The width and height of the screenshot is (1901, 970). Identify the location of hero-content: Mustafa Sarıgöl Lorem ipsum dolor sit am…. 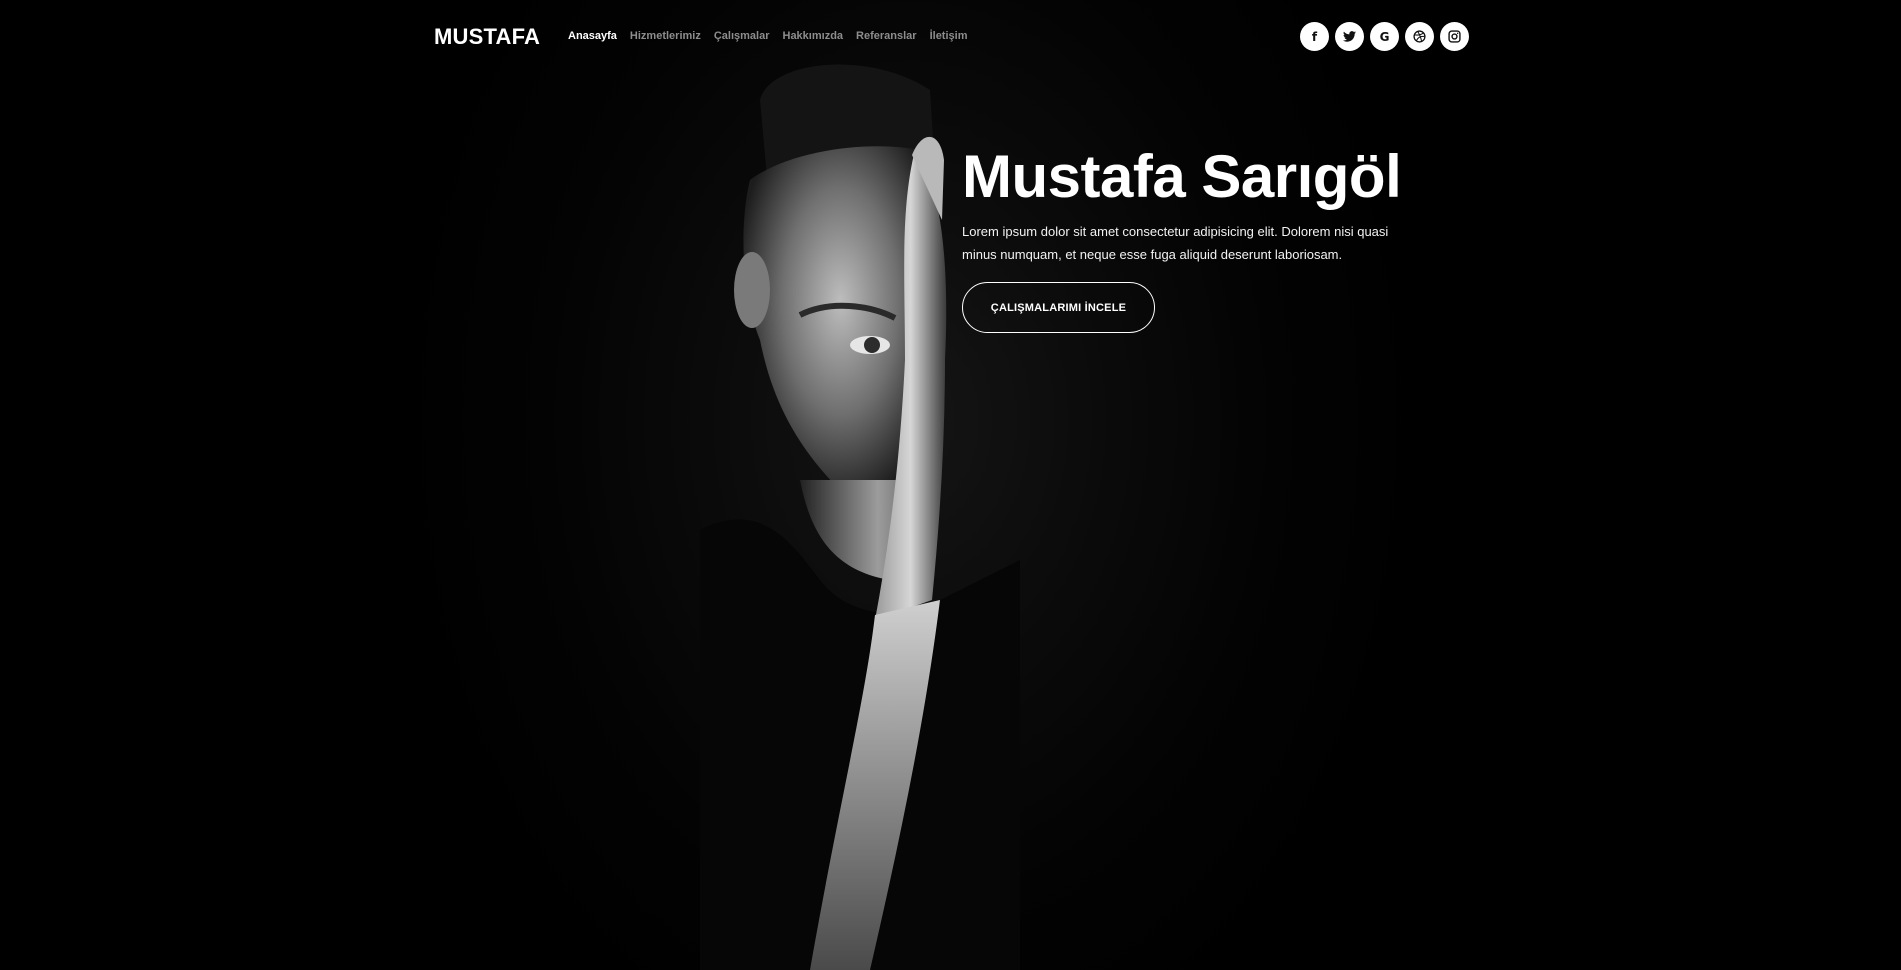
(1197, 236).